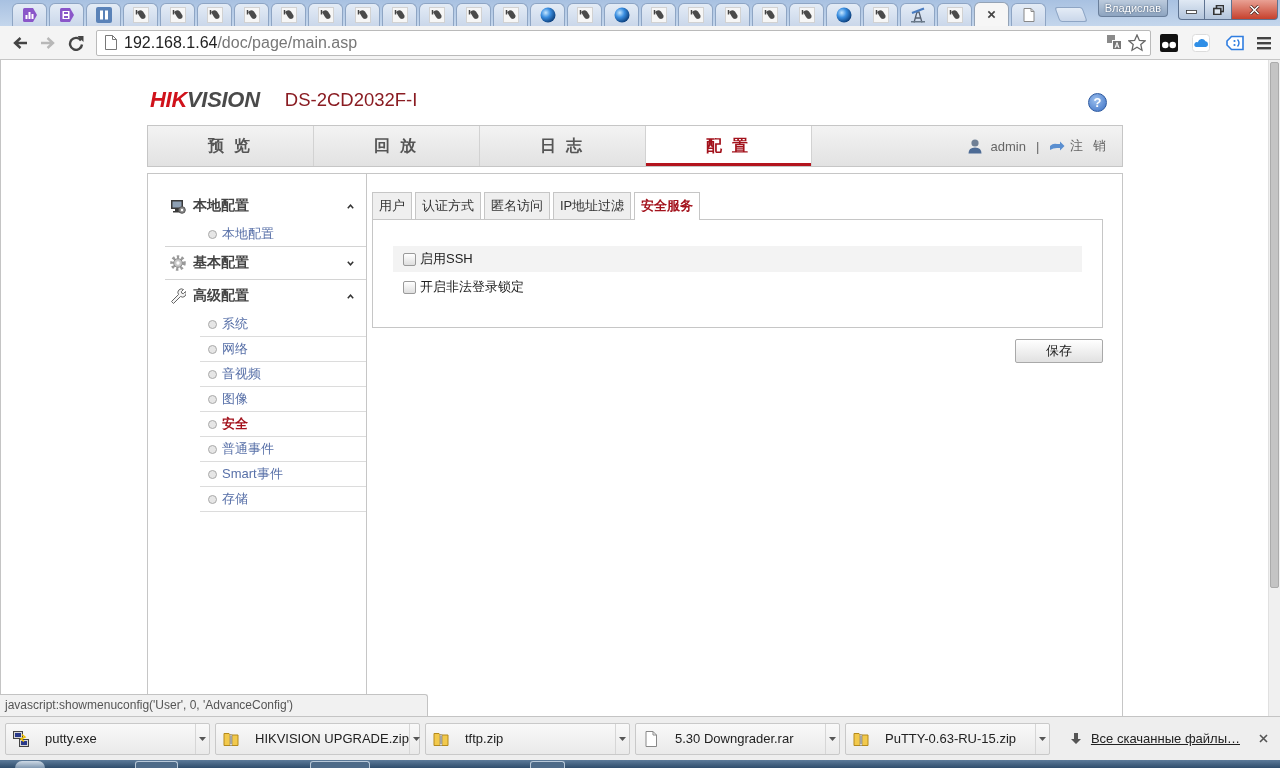 Image resolution: width=1280 pixels, height=768 pixels. Describe the element at coordinates (20, 42) in the screenshot. I see `back-icon` at that location.